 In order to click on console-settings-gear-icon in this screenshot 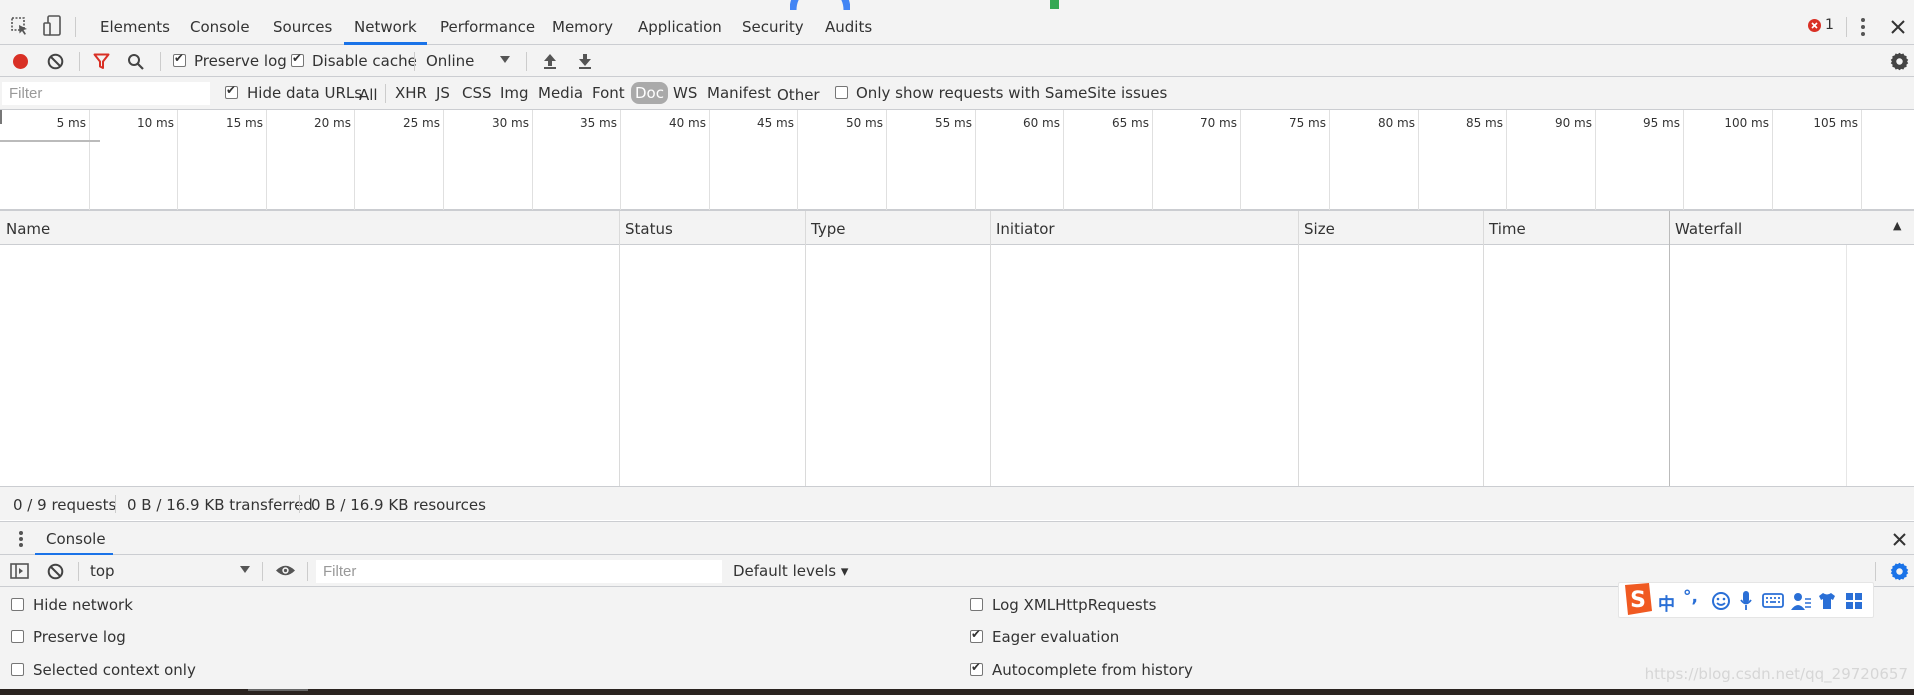, I will do `click(1899, 571)`.